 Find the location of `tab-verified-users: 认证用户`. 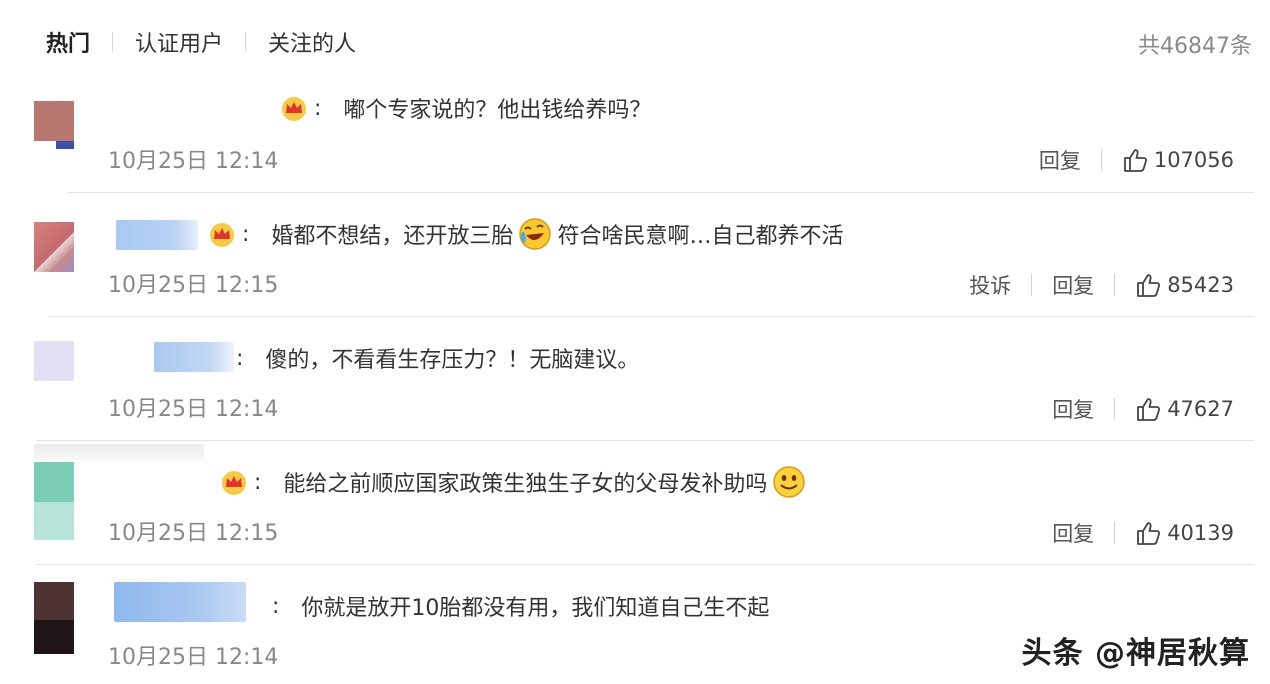

tab-verified-users: 认证用户 is located at coordinates (179, 42).